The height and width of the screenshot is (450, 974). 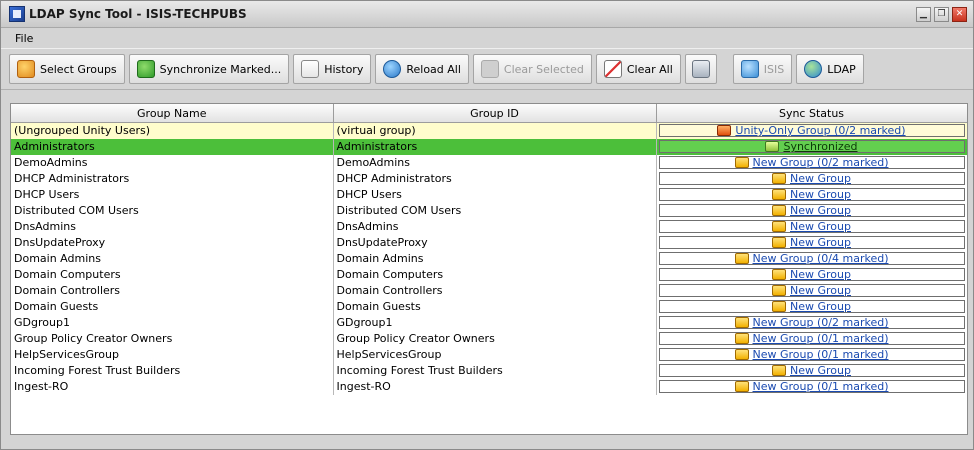 What do you see at coordinates (172, 194) in the screenshot?
I see `group-name-cell: DHCP Users` at bounding box center [172, 194].